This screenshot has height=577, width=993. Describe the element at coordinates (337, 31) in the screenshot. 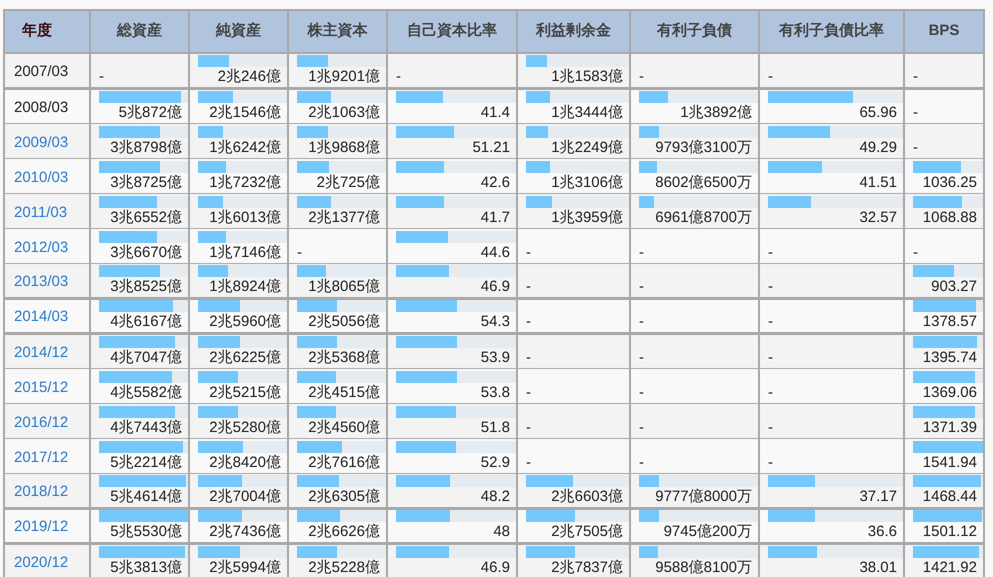

I see `column-header: 株主資本` at that location.